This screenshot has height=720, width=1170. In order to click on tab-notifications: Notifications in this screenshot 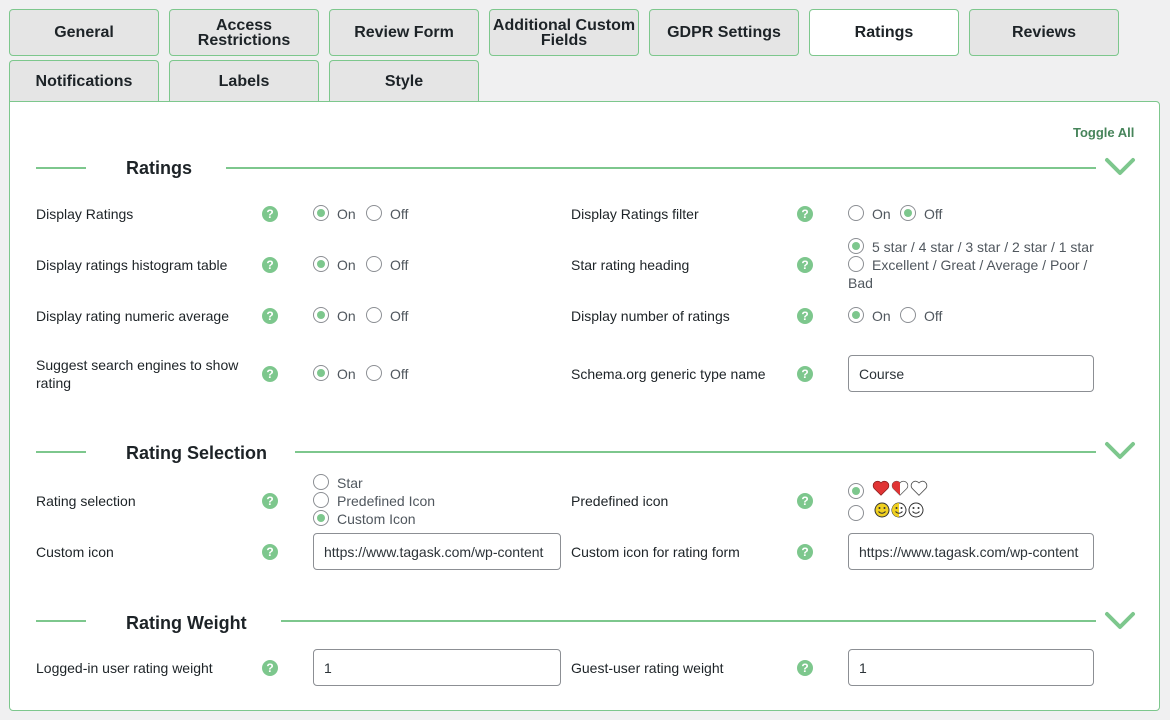, I will do `click(84, 81)`.